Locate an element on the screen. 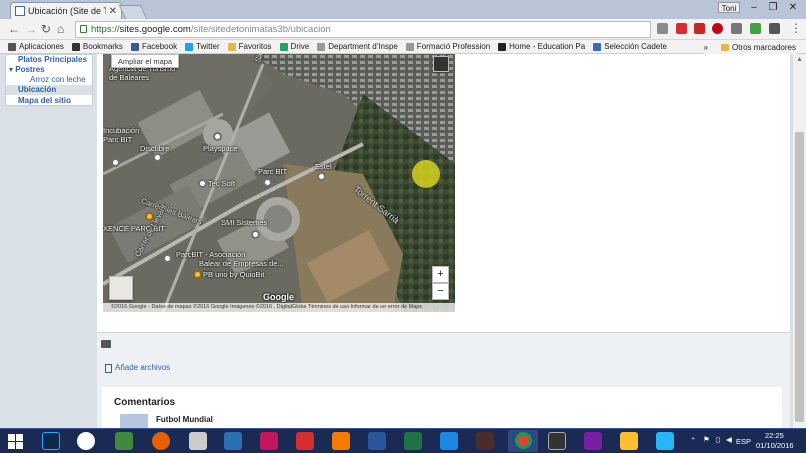 The height and width of the screenshot is (453, 806). flipboard-icon is located at coordinates (681, 28).